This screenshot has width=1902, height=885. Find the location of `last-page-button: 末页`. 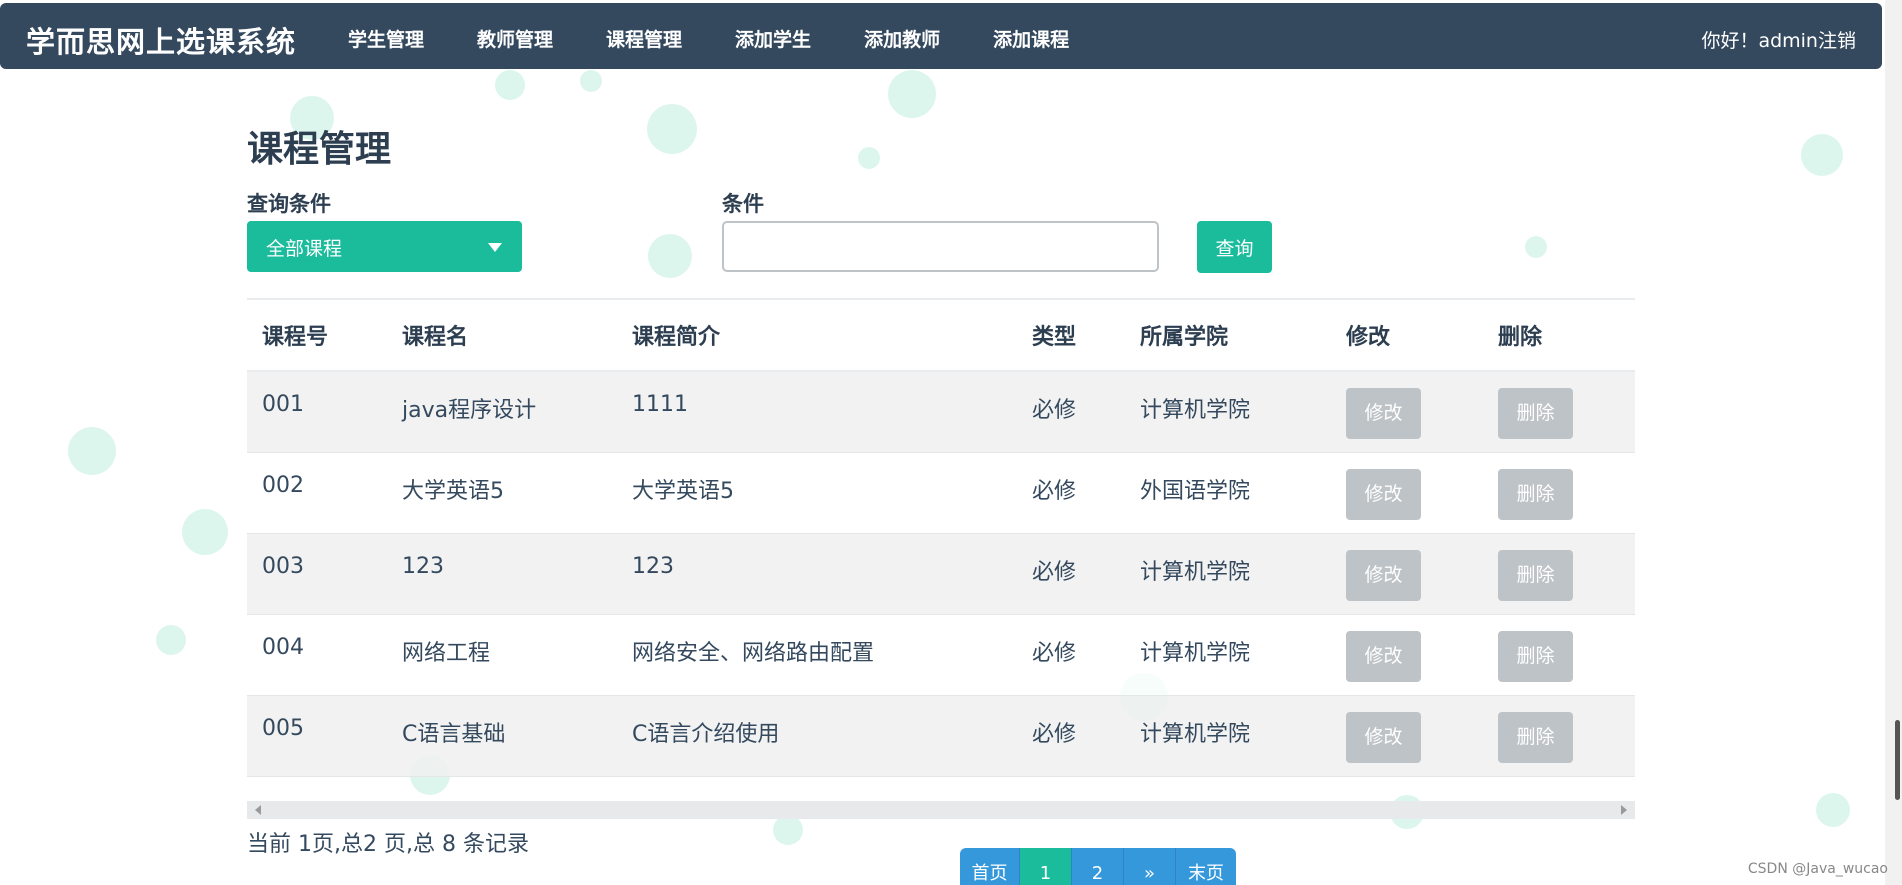

last-page-button: 末页 is located at coordinates (1206, 866).